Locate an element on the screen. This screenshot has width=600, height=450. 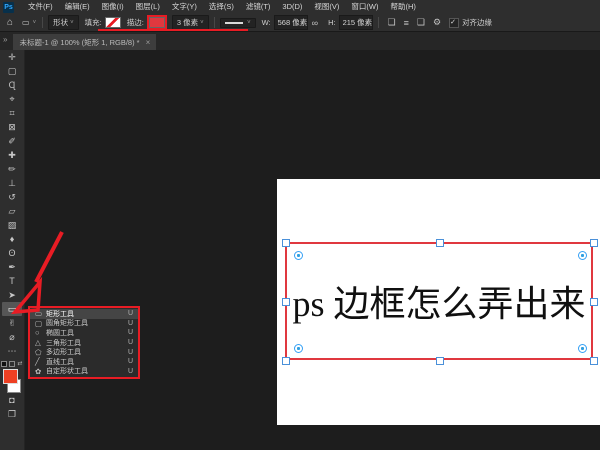
fill-label: 填充: is located at coordinates (93, 22).